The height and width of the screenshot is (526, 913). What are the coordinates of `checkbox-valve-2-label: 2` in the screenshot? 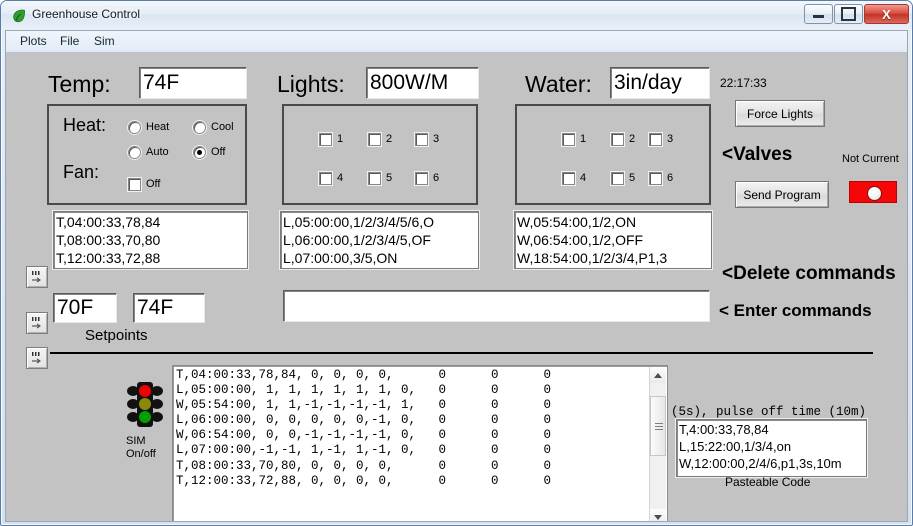 It's located at (632, 139).